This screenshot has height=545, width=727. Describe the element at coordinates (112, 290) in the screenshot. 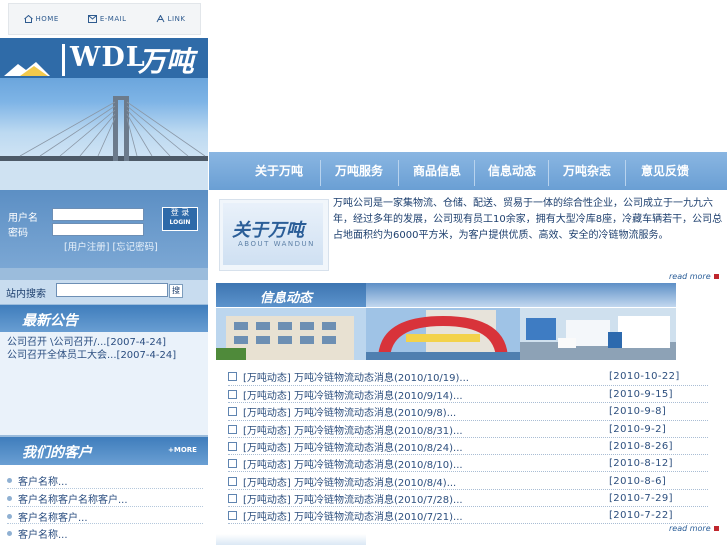

I see `search-input` at that location.